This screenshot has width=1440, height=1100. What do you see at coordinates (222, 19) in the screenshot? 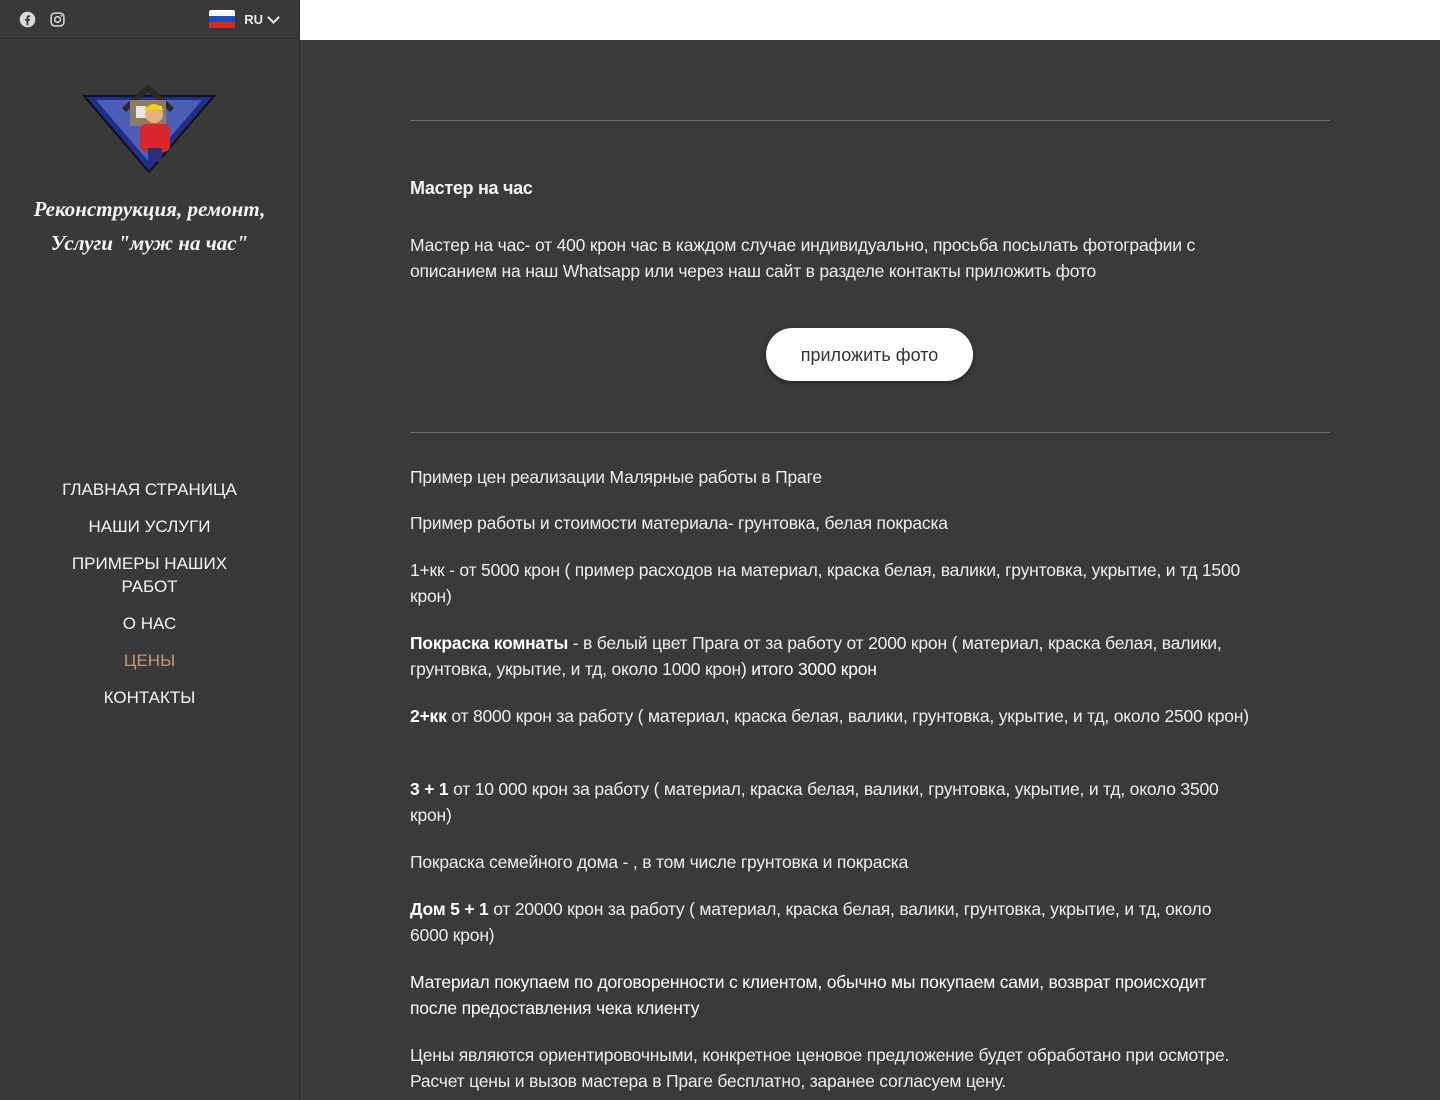
I see `russia-flag-icon` at bounding box center [222, 19].